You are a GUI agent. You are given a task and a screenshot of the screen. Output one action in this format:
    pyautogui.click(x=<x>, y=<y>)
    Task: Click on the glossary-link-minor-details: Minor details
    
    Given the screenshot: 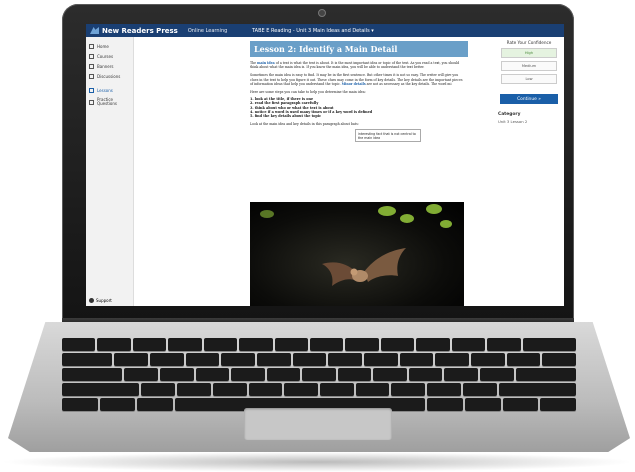 What is the action you would take?
    pyautogui.click(x=354, y=84)
    